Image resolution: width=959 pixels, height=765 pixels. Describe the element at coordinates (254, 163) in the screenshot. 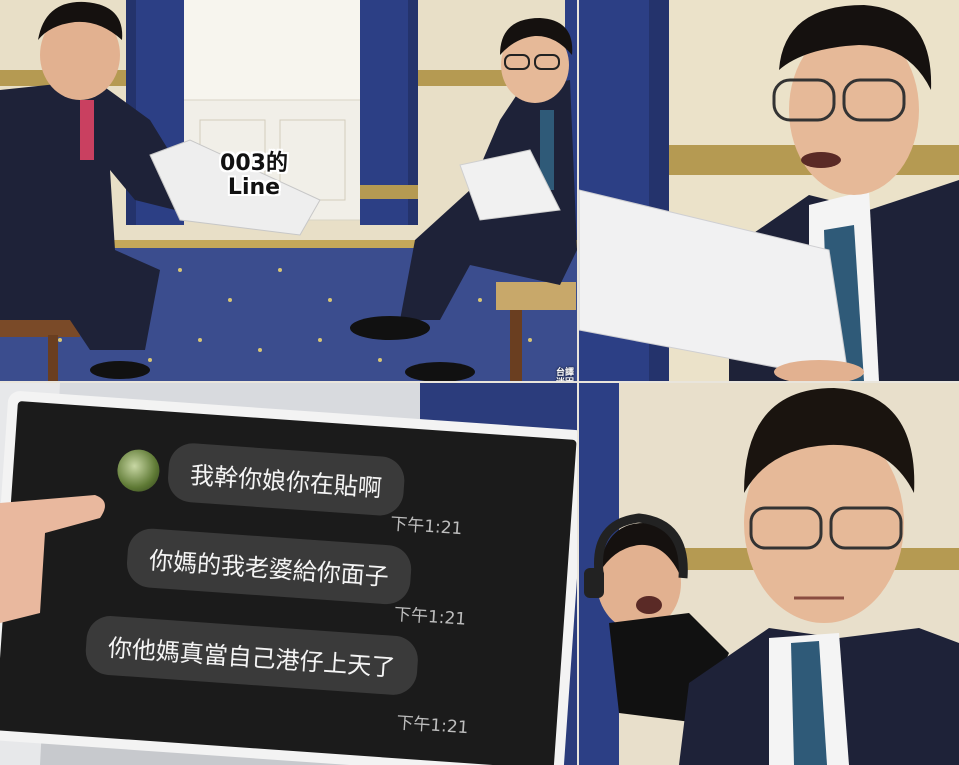

I see `caption-line-1: 003的` at that location.